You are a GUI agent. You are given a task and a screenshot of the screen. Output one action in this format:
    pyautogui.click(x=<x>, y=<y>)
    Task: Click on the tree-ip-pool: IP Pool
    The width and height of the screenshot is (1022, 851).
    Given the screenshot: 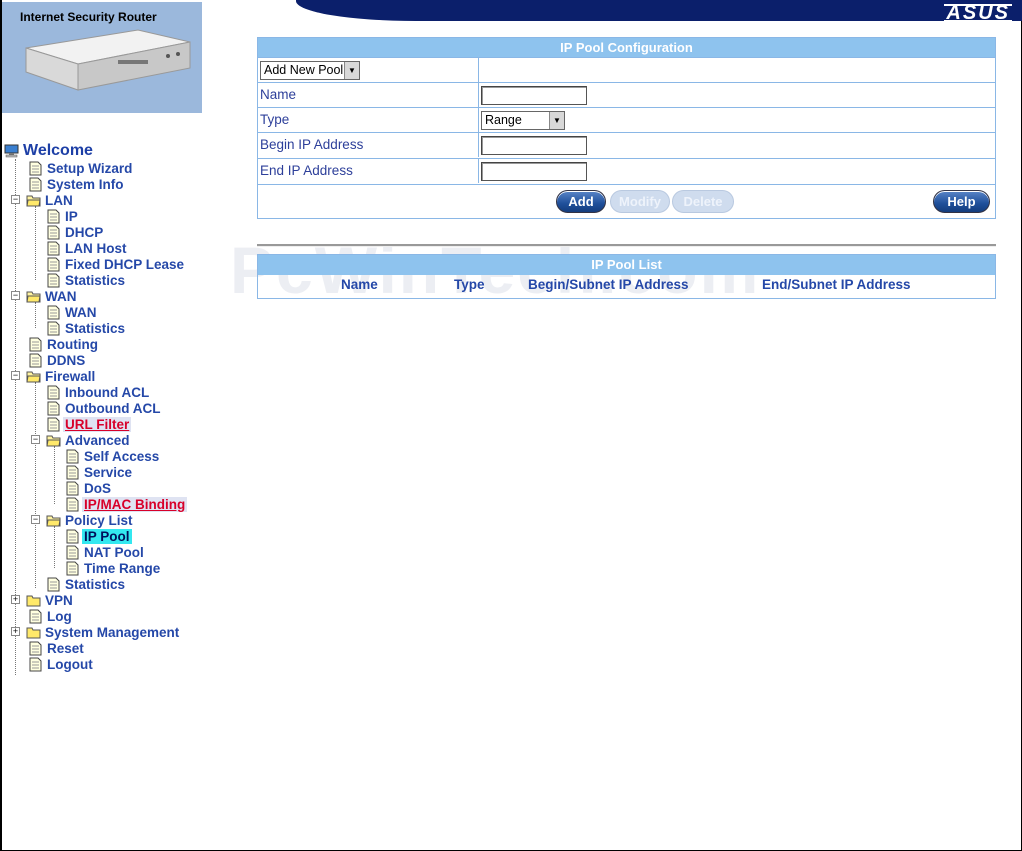 What is the action you would take?
    pyautogui.click(x=98, y=536)
    